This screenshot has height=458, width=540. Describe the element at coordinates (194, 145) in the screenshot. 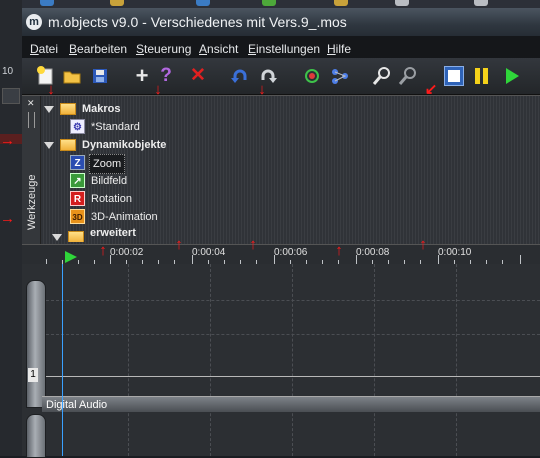

I see `tree-group-dynamikobjekte: Dynamikobjekte` at that location.